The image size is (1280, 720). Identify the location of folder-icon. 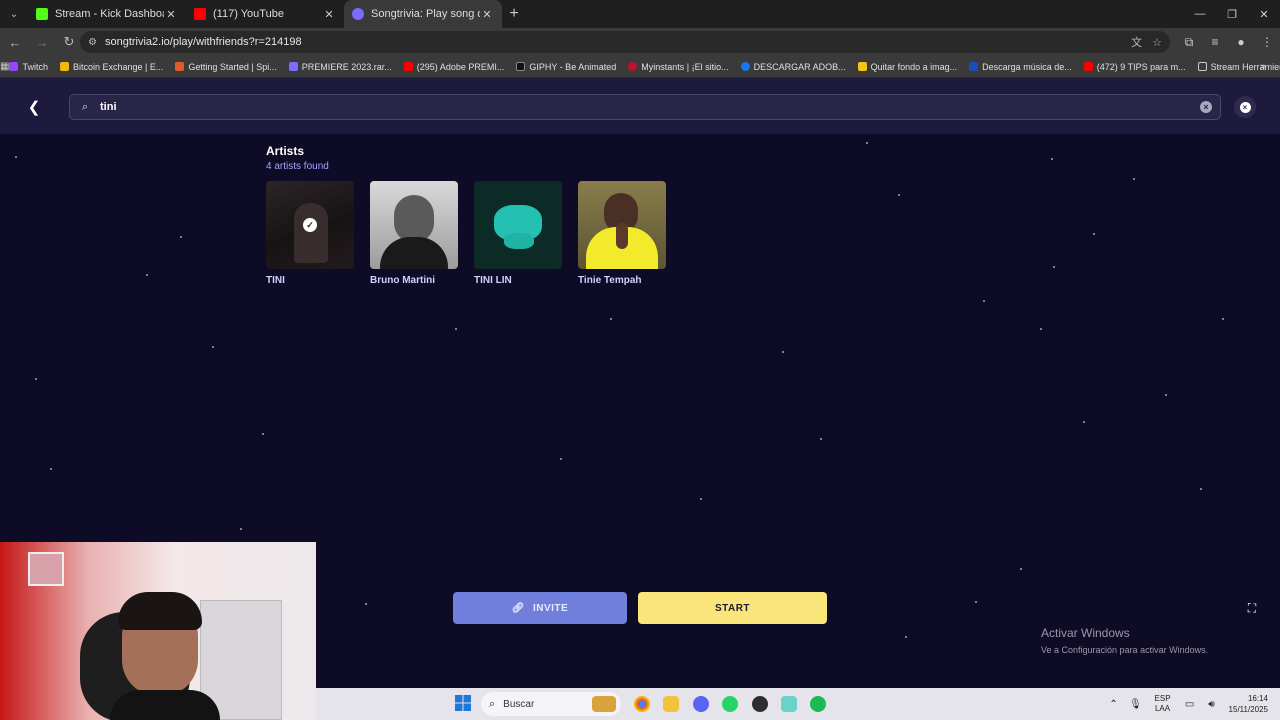
(1202, 66).